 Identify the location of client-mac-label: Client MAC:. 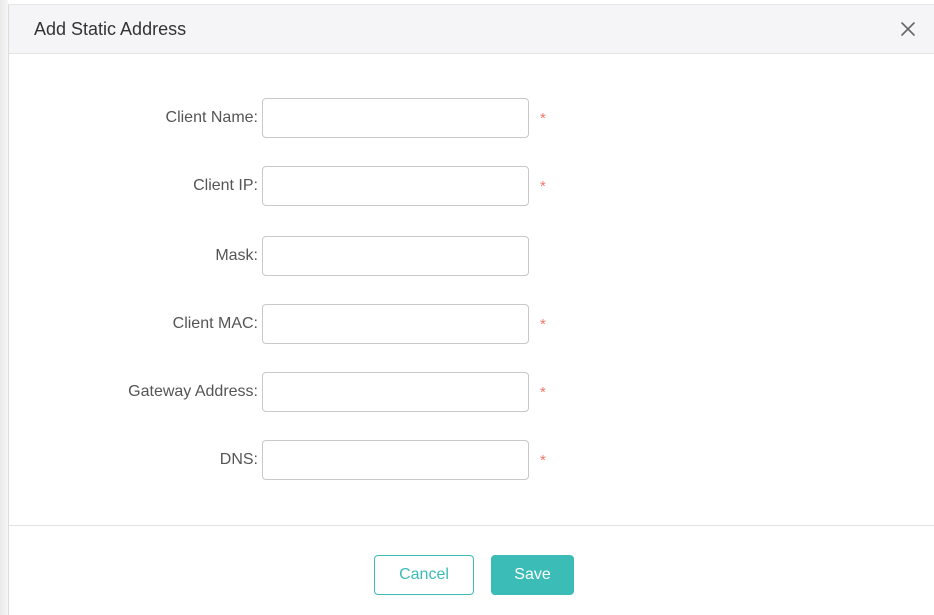
(215, 323).